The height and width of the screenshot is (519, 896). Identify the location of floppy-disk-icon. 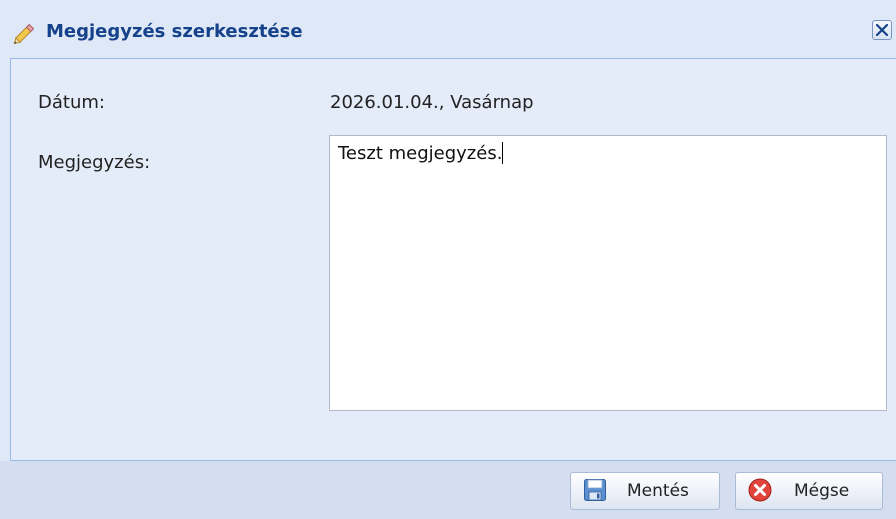
(595, 490).